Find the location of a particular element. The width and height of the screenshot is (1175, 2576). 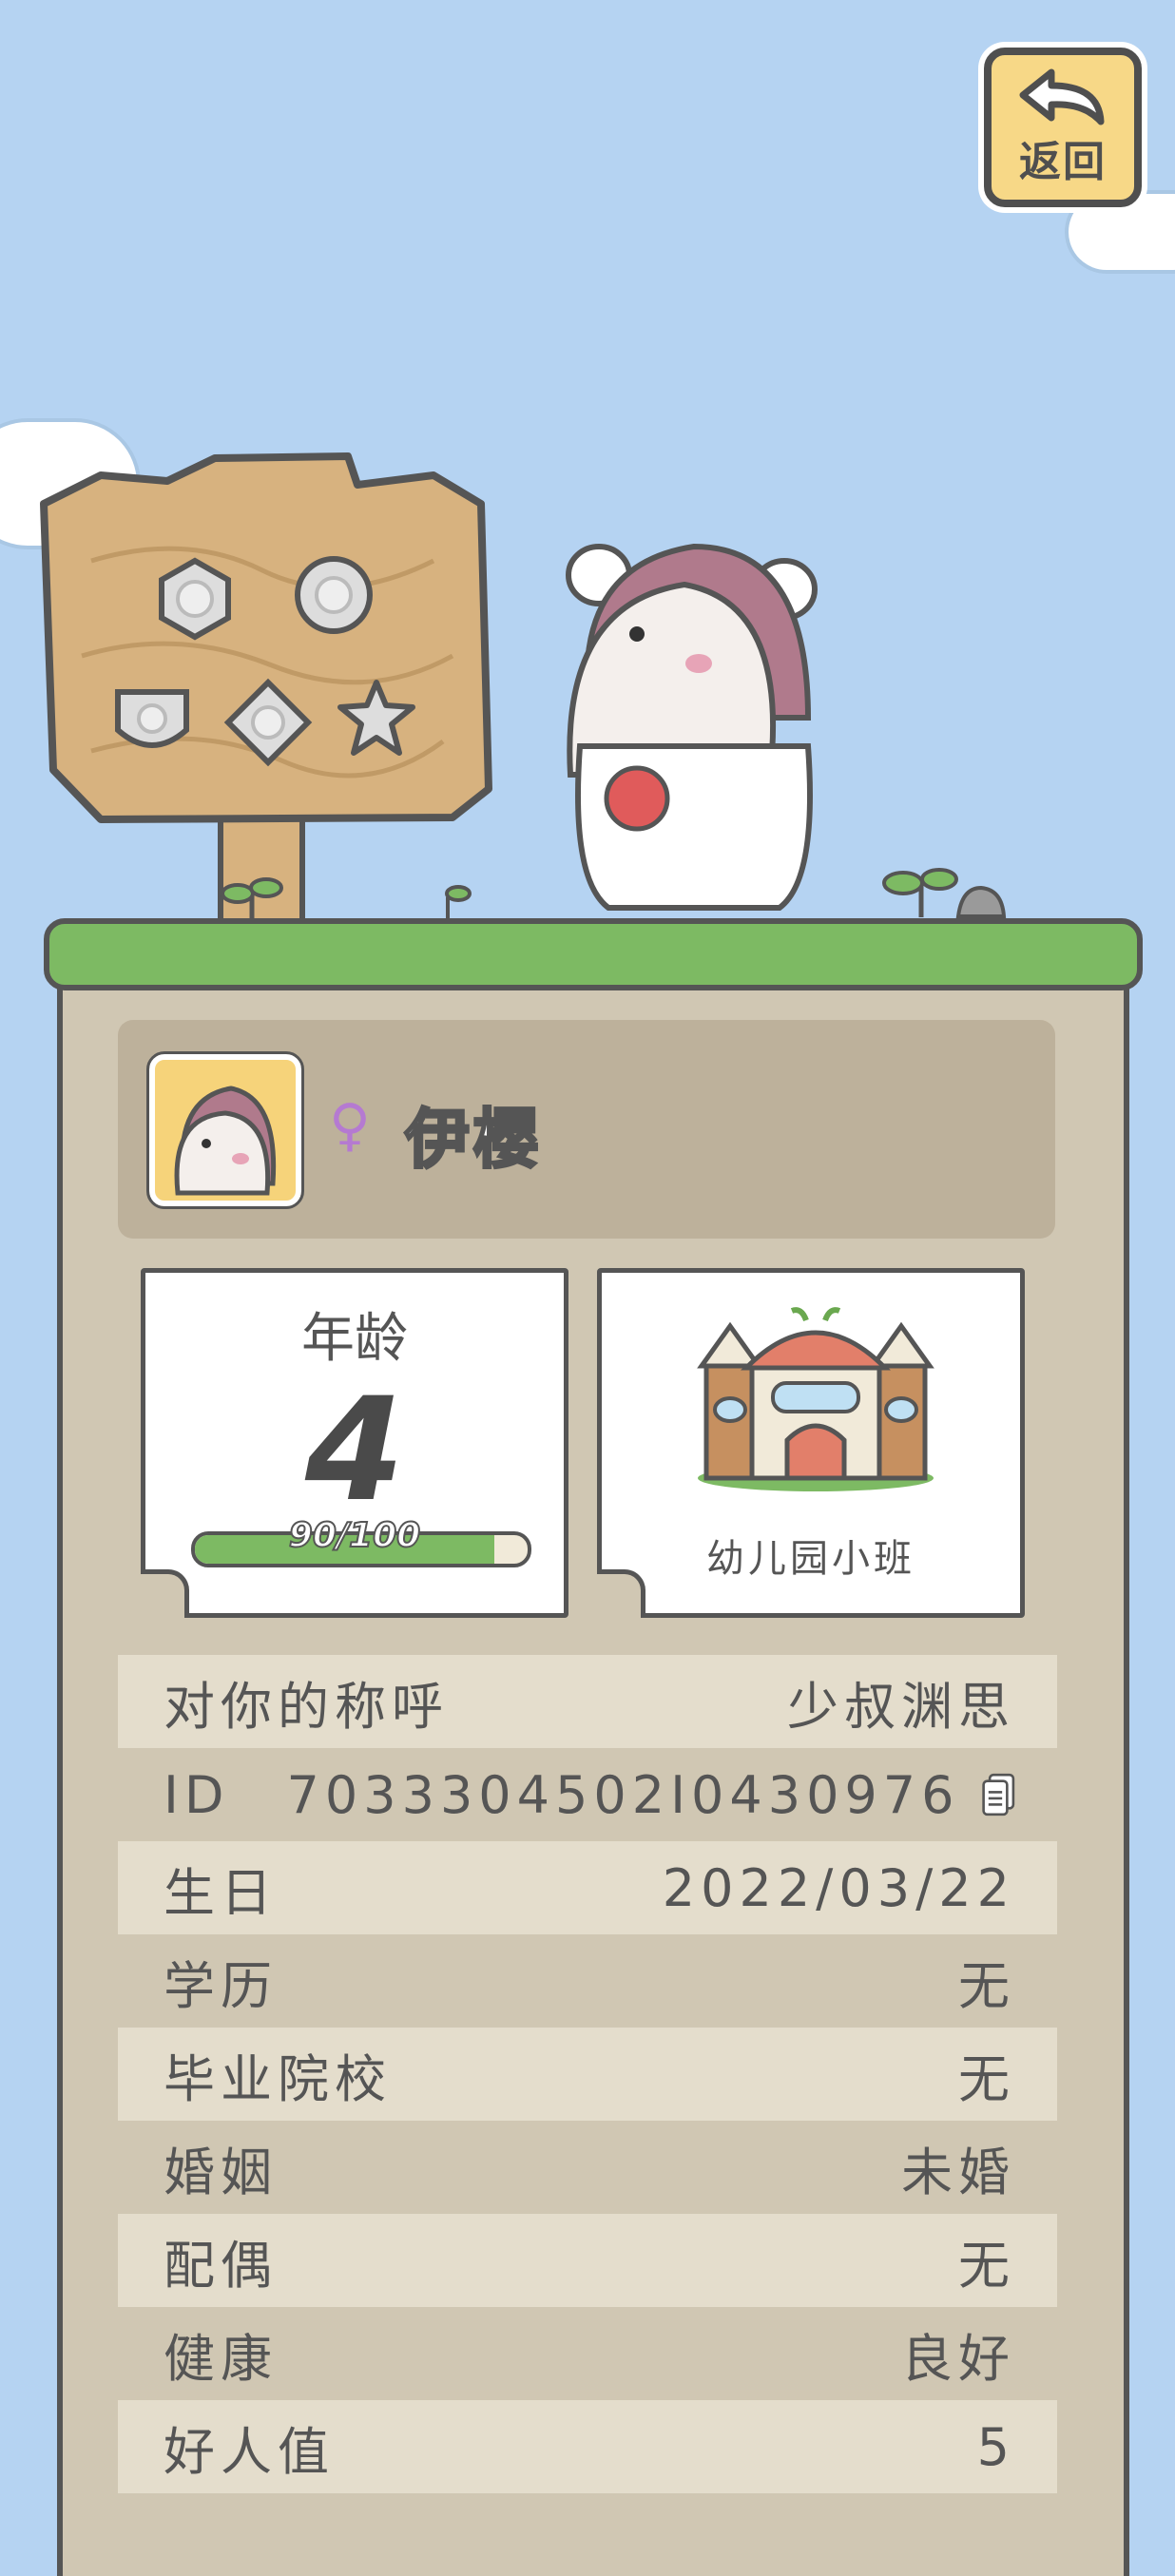

info-row-school: 毕业院校 无 is located at coordinates (587, 2074).